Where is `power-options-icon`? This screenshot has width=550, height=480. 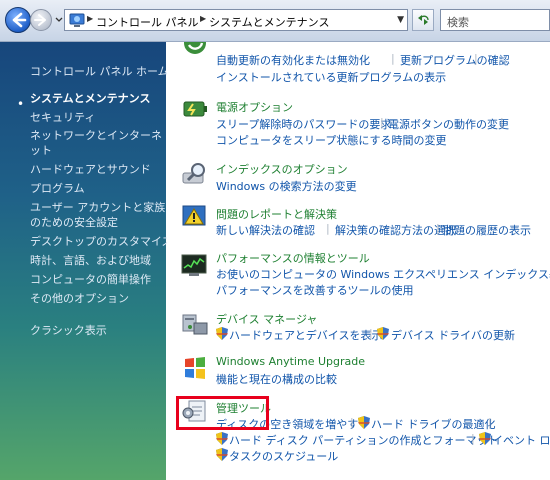
power-options-icon is located at coordinates (195, 109).